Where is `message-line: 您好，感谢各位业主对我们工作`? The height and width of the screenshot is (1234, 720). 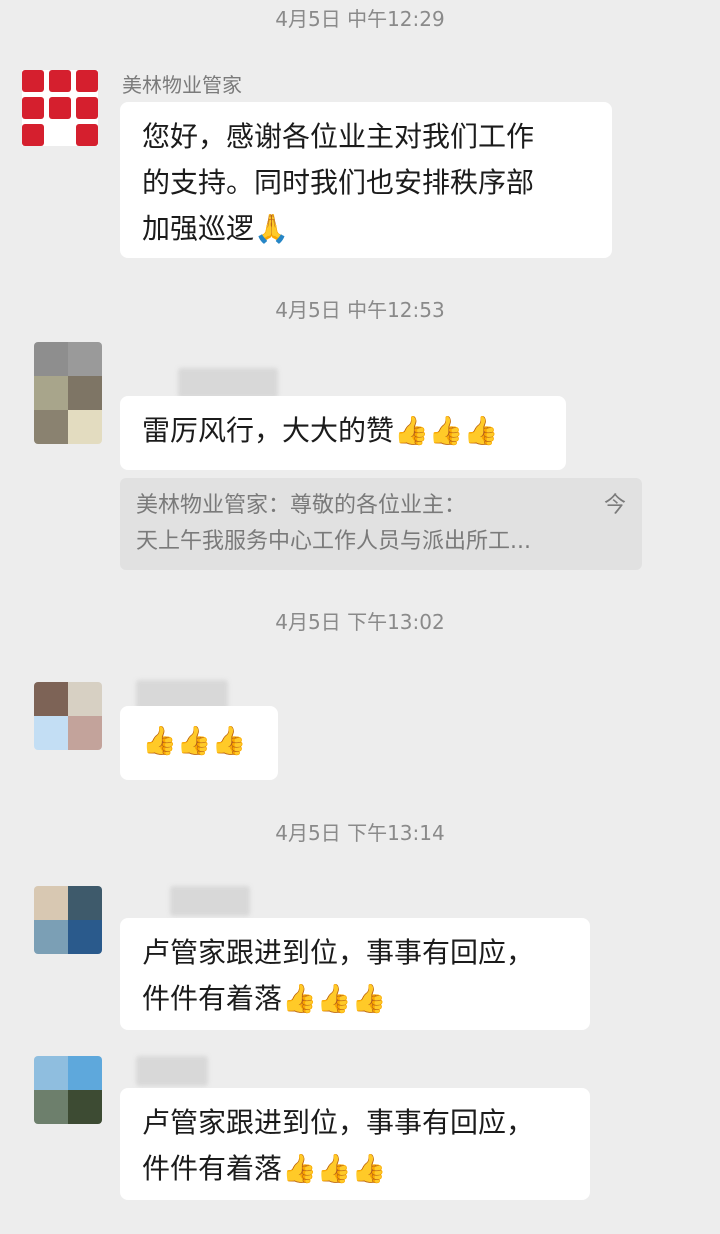 message-line: 您好，感谢各位业主对我们工作 is located at coordinates (338, 136).